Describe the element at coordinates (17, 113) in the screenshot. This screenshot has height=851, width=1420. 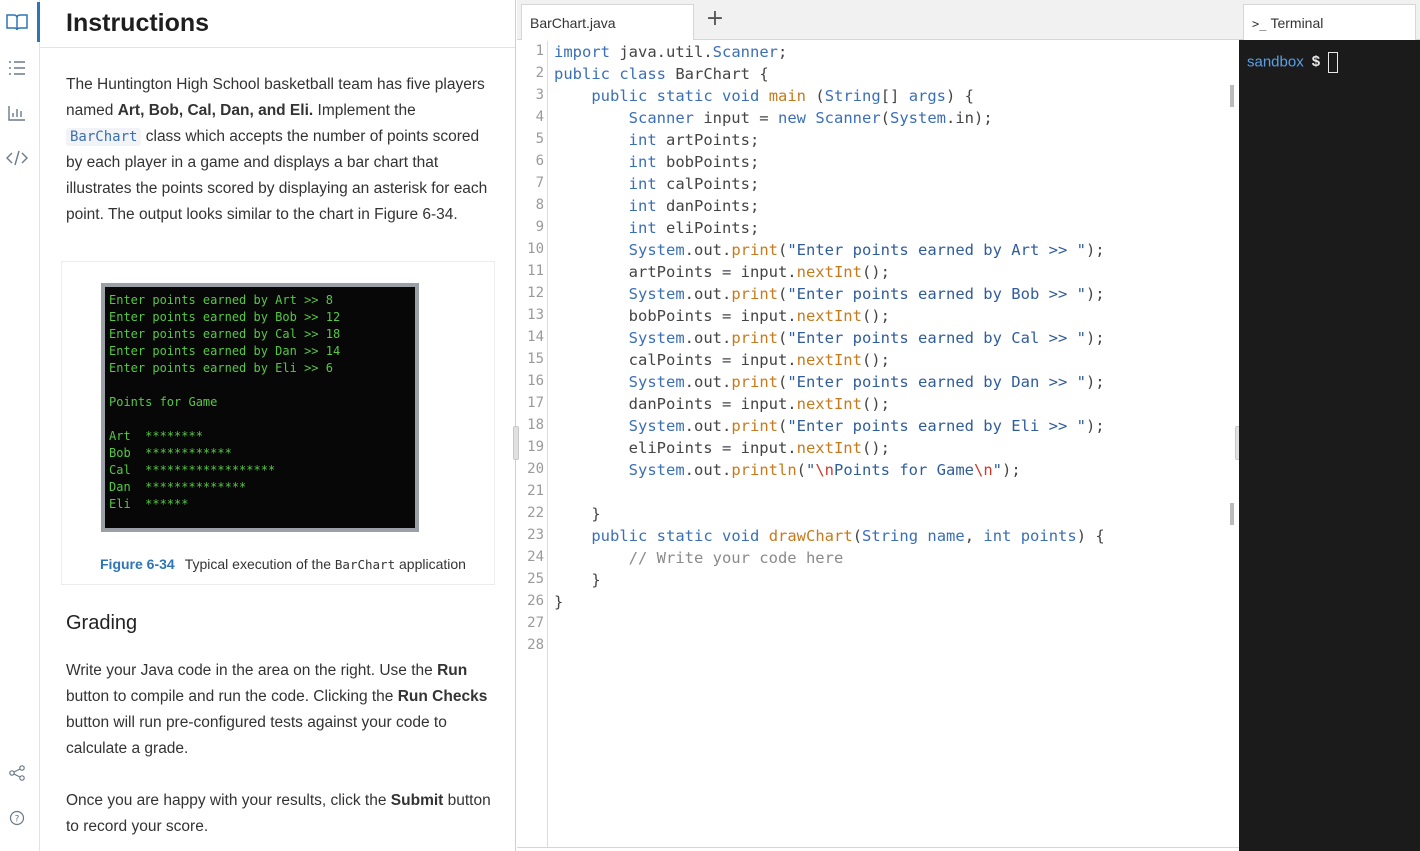
I see `chart-icon` at that location.